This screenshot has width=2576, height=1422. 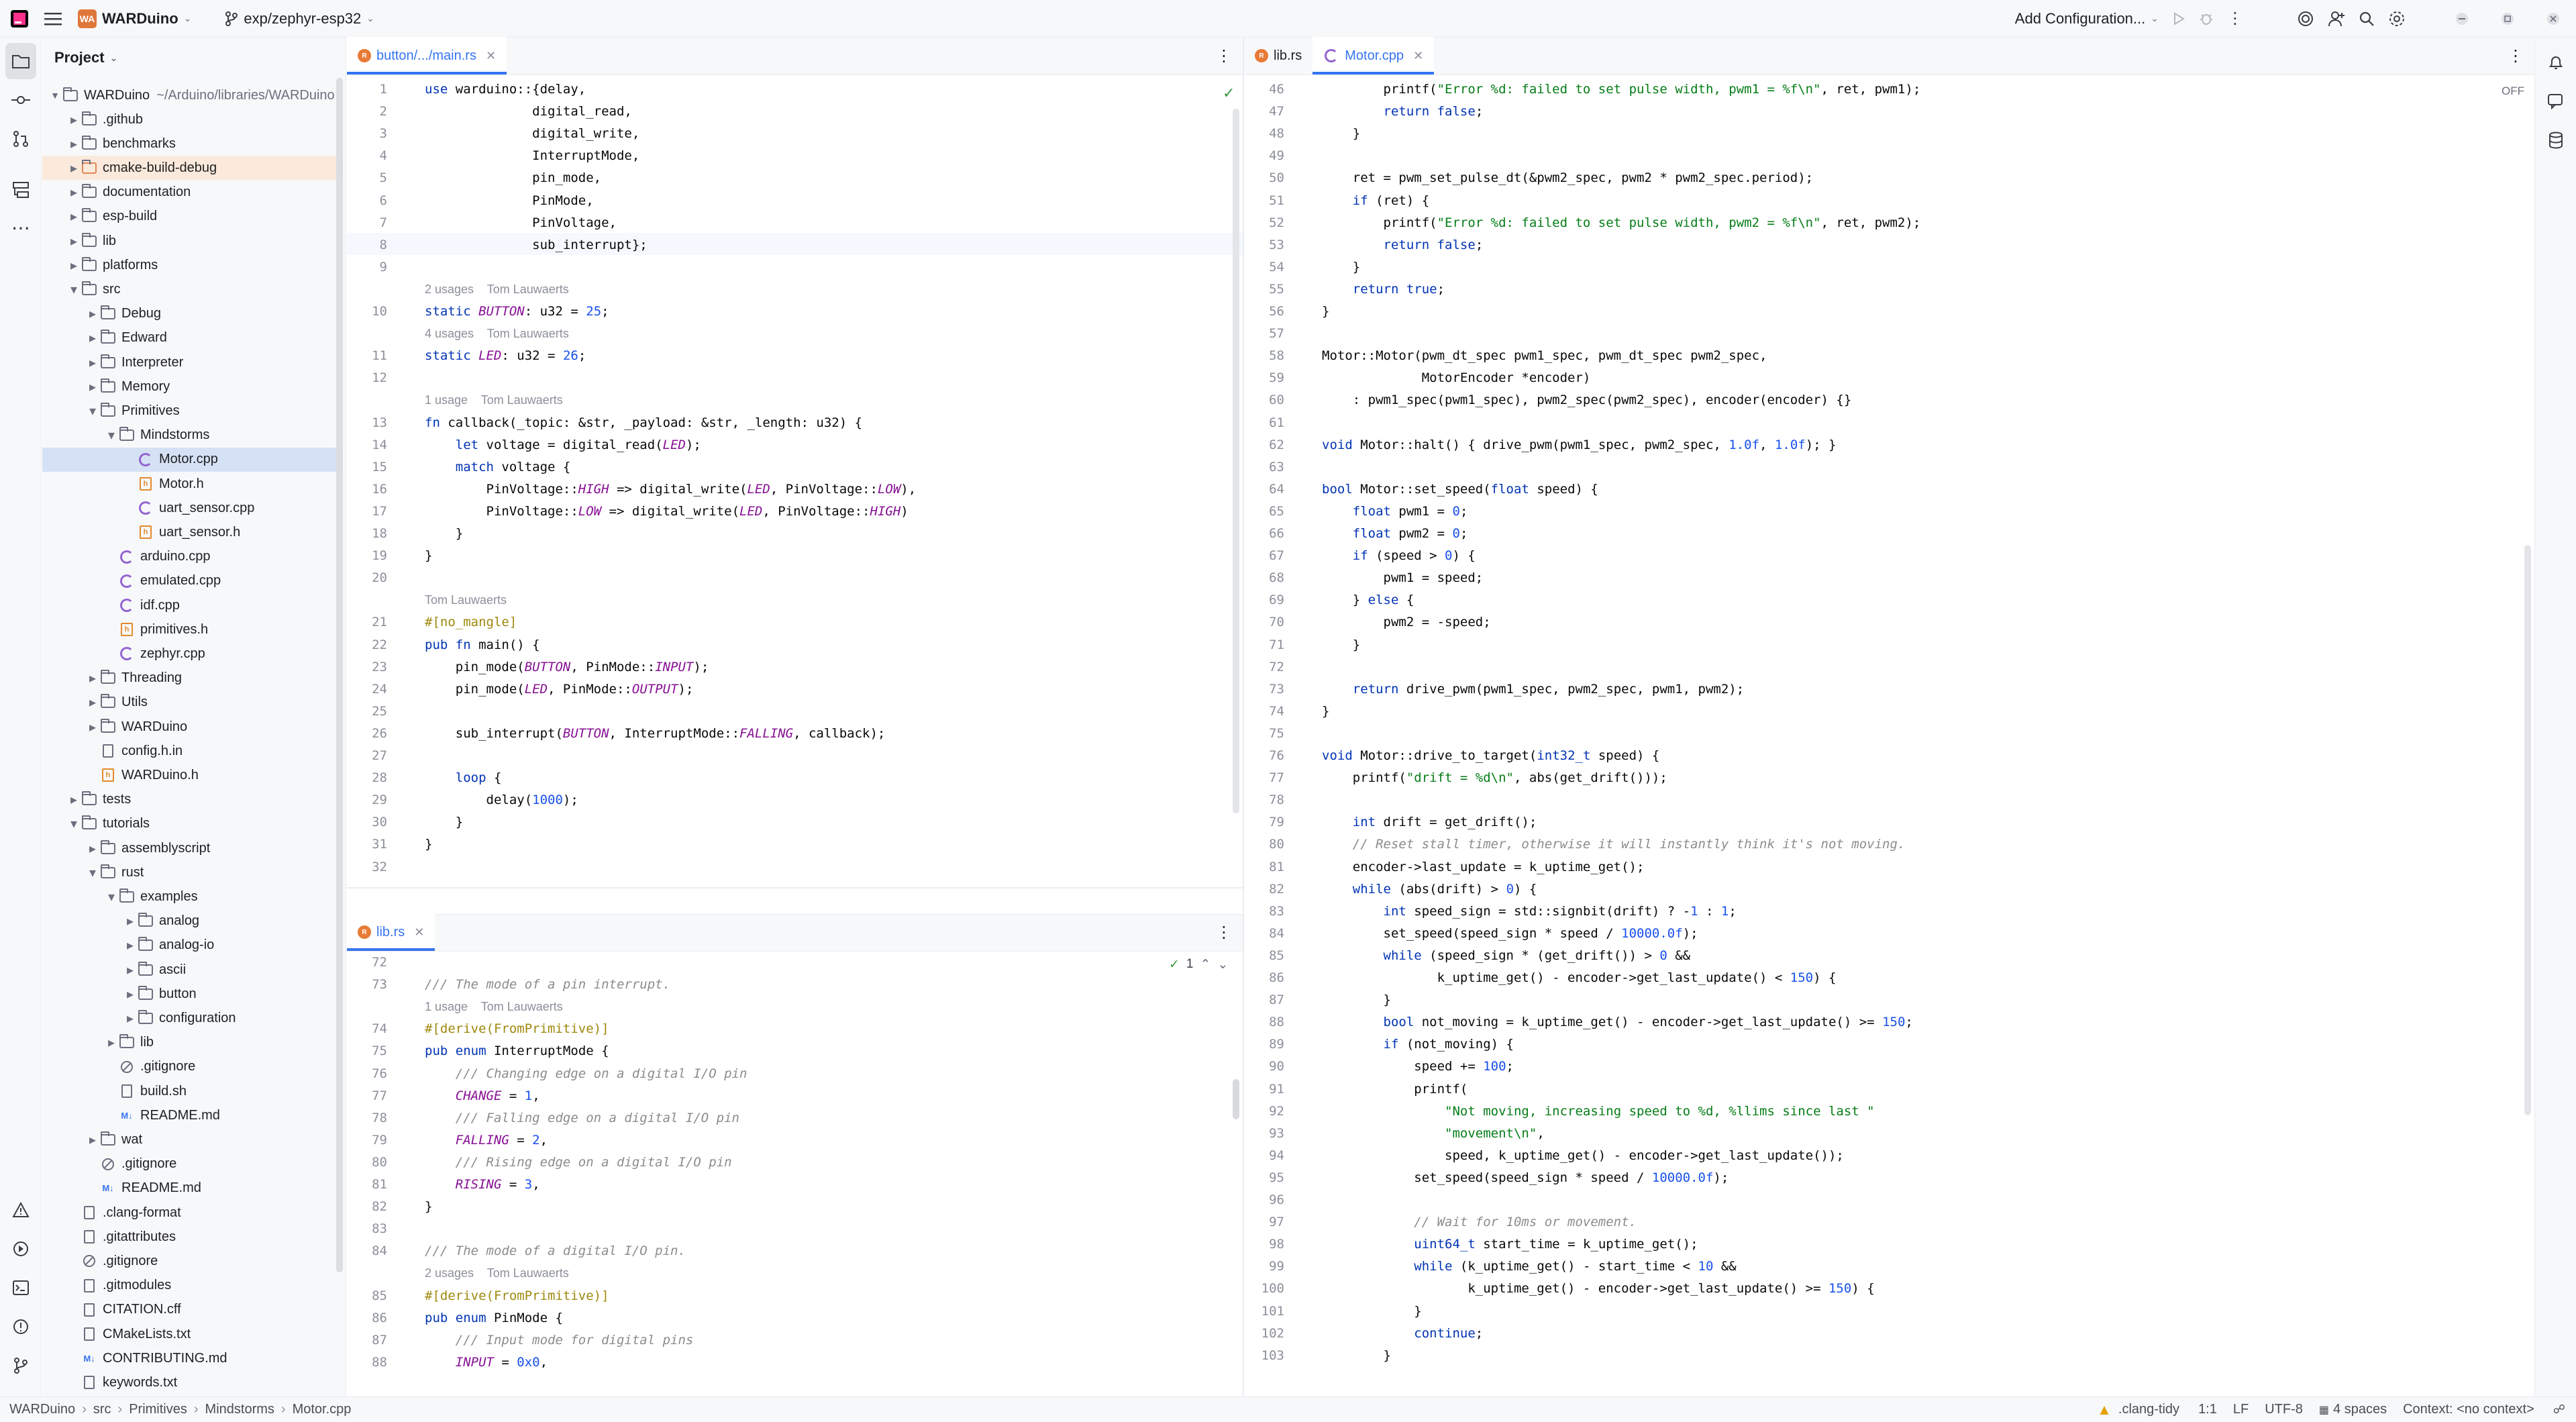 What do you see at coordinates (466, 600) in the screenshot?
I see `code-vision-hint: Tom Lauwaerts` at bounding box center [466, 600].